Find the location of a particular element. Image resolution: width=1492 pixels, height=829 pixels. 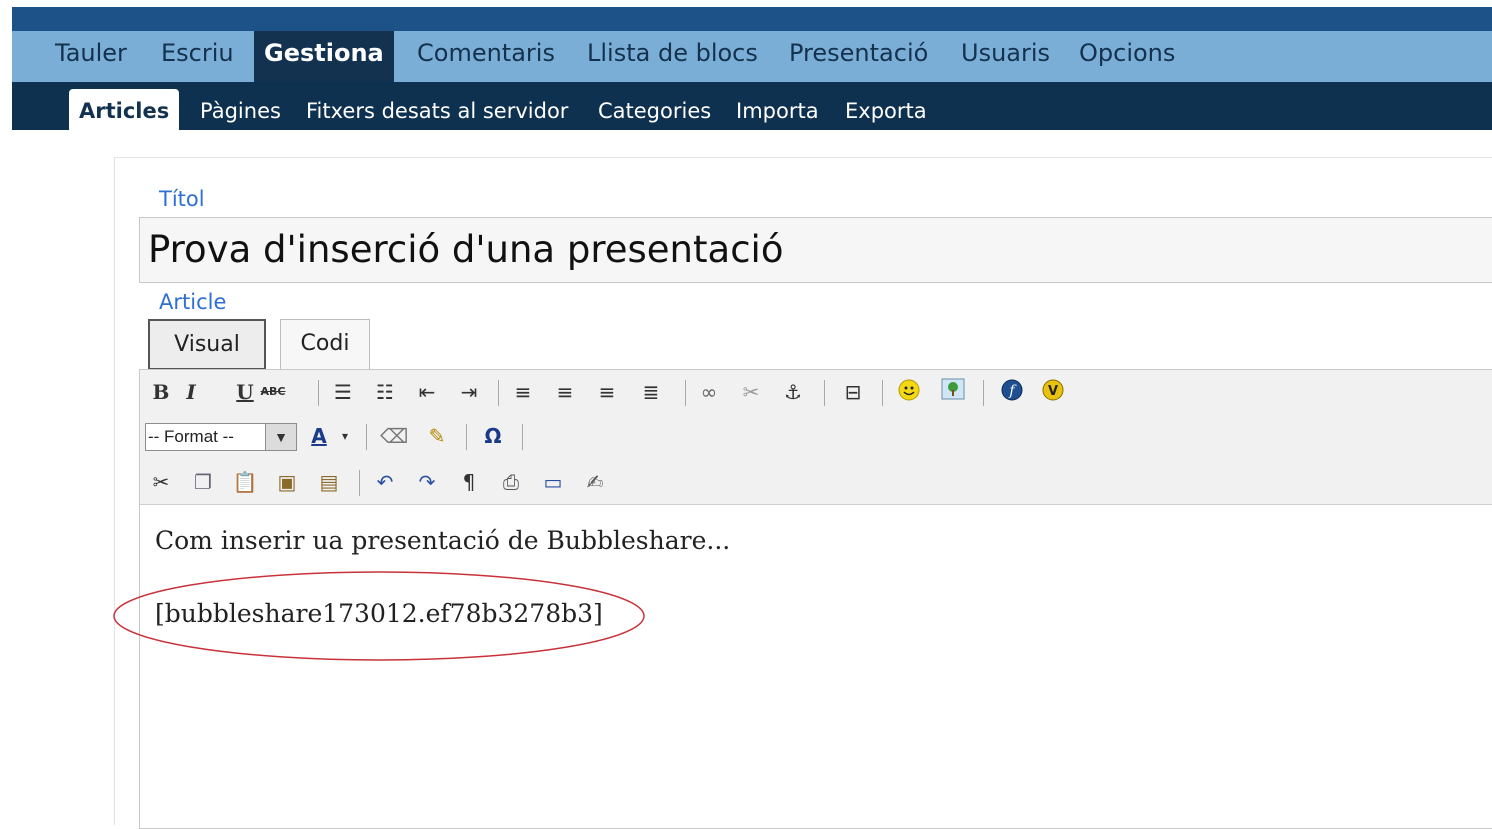

highlight-circle is located at coordinates (379, 616).